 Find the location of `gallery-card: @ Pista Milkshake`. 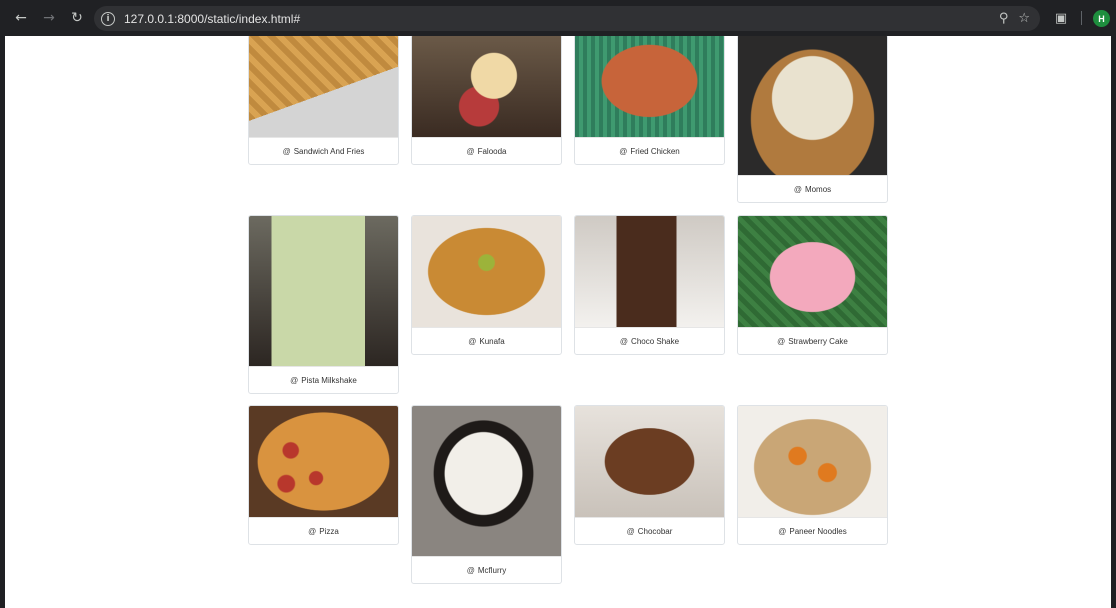

gallery-card: @ Pista Milkshake is located at coordinates (323, 304).